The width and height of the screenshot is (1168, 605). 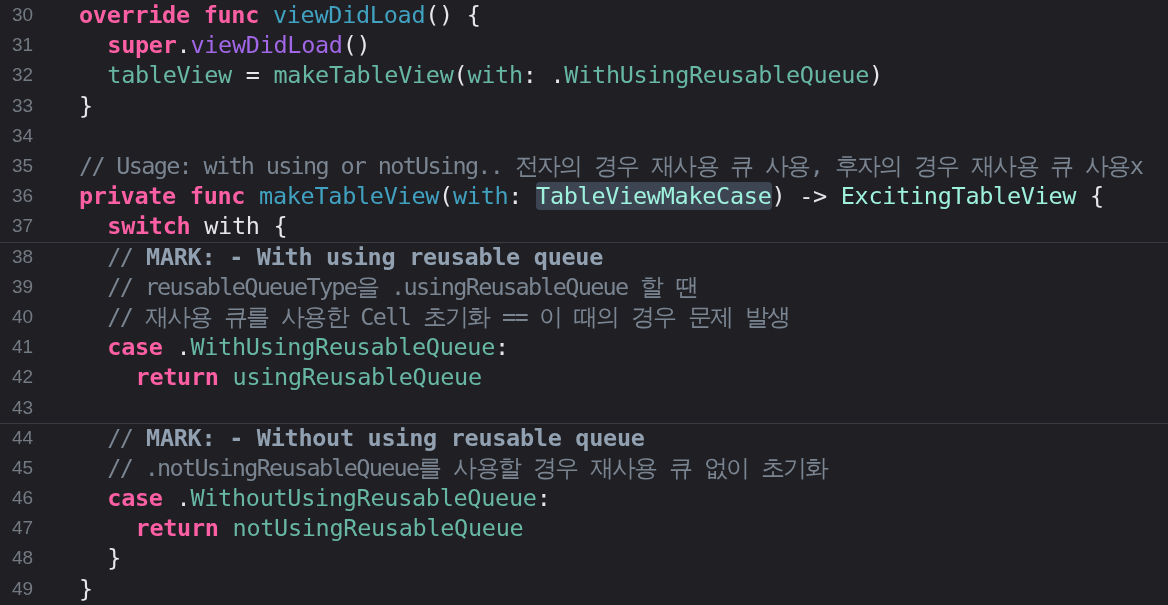 I want to click on line-number: 33, so click(x=23, y=105).